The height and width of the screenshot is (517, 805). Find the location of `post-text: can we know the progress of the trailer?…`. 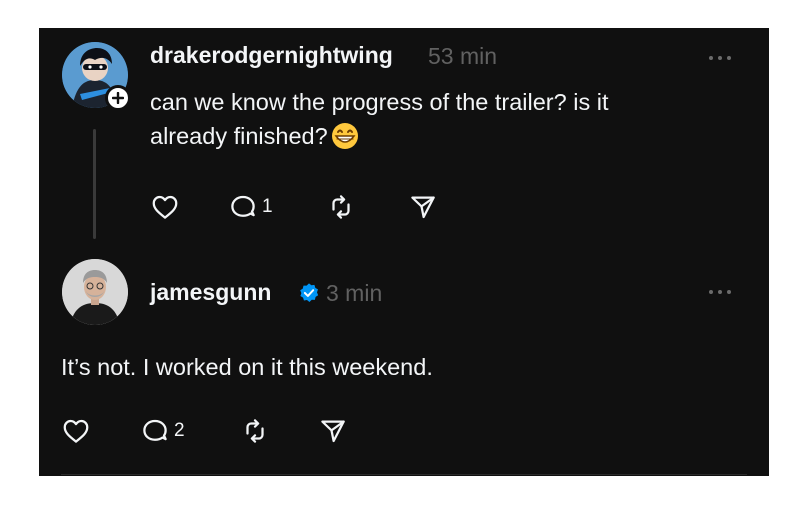

post-text: can we know the progress of the trailer?… is located at coordinates (440, 119).